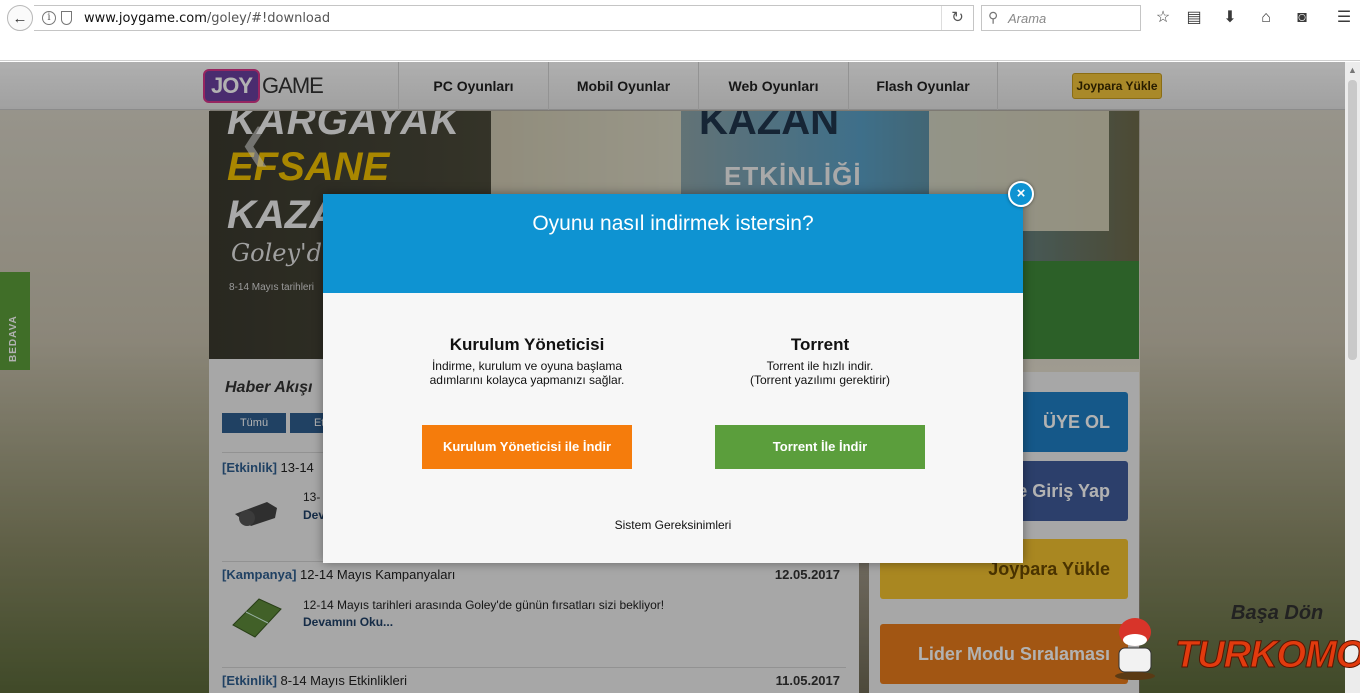  Describe the element at coordinates (1267, 655) in the screenshot. I see `watermark-brand: TURKOMO` at that location.